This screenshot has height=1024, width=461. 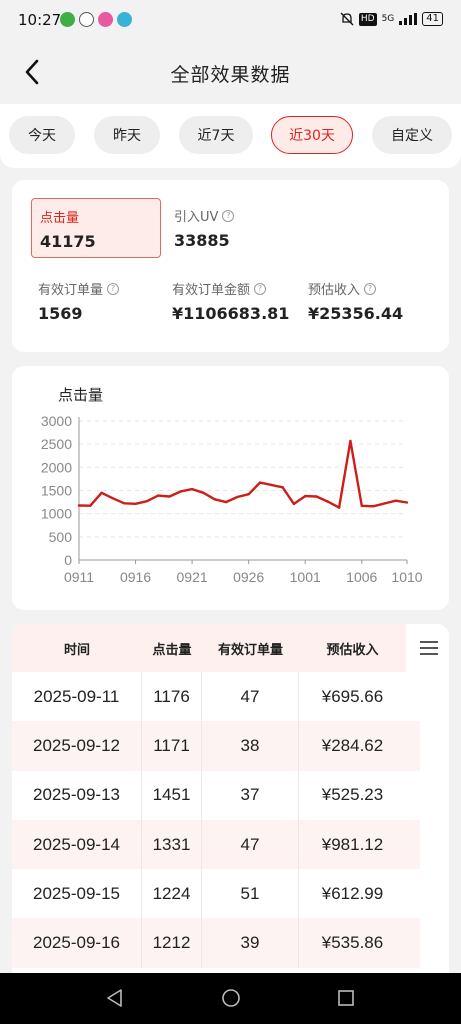 I want to click on metric-label: 引入UV, so click(x=196, y=217).